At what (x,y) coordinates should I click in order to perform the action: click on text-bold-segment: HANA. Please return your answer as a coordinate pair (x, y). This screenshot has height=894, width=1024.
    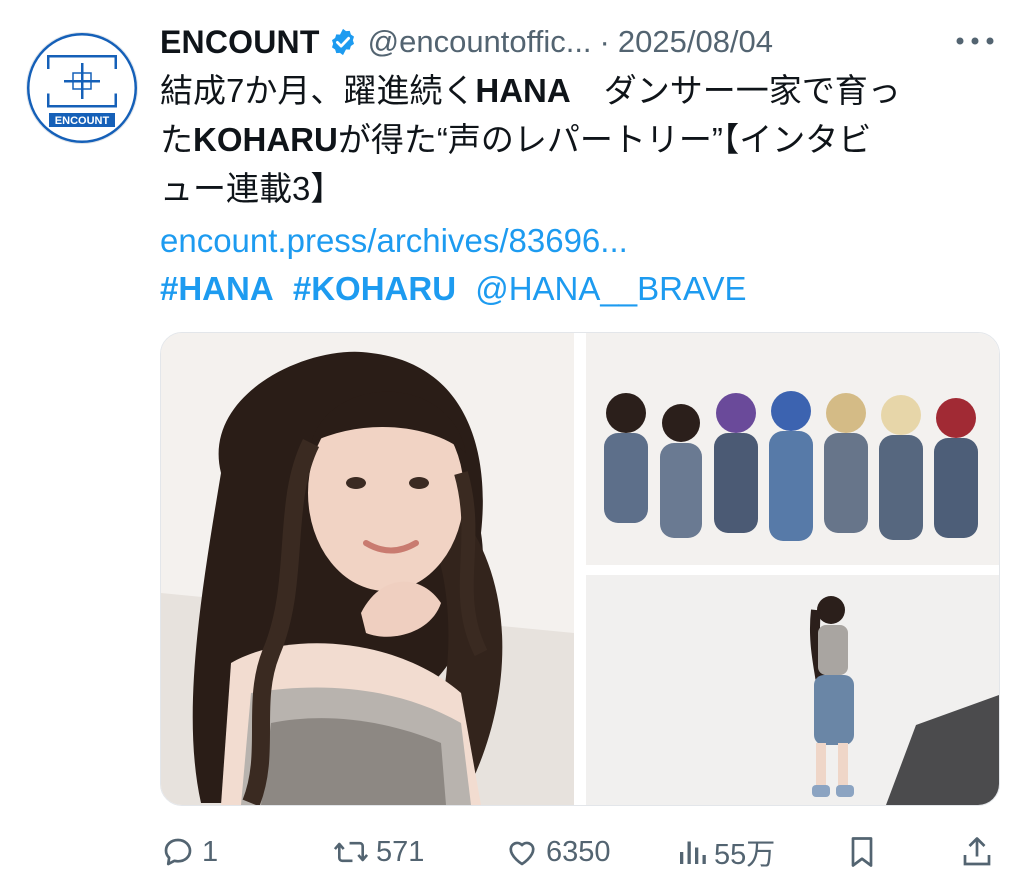
    Looking at the image, I should click on (523, 90).